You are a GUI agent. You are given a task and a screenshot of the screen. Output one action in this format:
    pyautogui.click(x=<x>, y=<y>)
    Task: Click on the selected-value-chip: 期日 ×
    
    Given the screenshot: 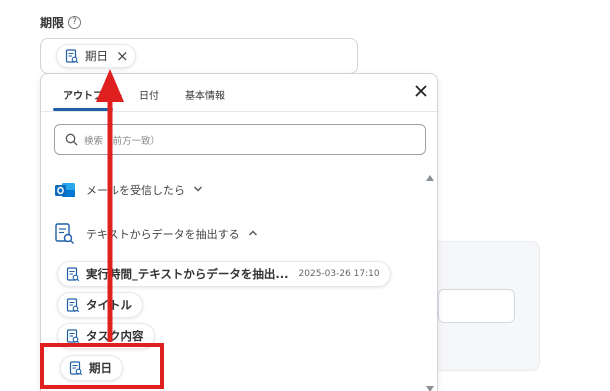 What is the action you would take?
    pyautogui.click(x=96, y=56)
    